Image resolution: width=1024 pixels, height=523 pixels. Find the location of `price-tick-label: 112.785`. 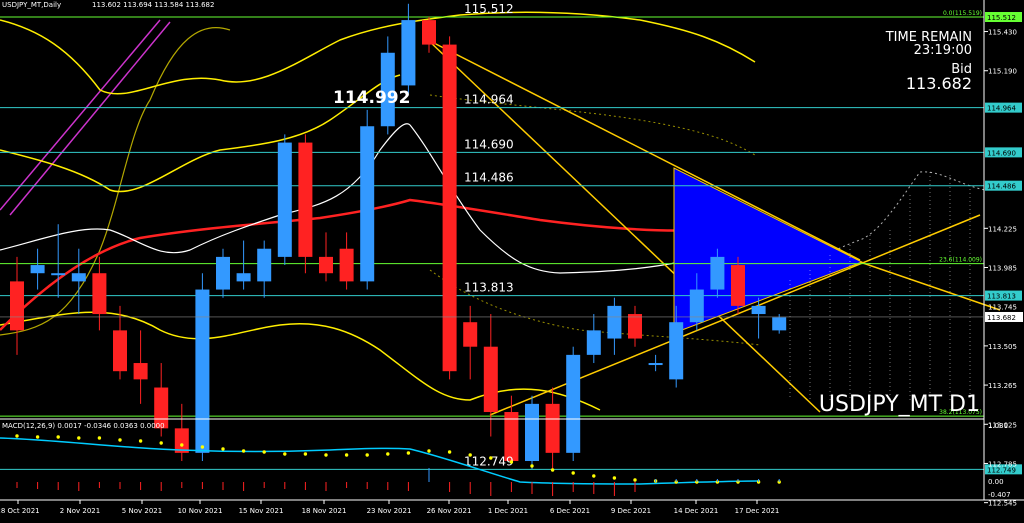

price-tick-label: 112.785 is located at coordinates (1002, 464).